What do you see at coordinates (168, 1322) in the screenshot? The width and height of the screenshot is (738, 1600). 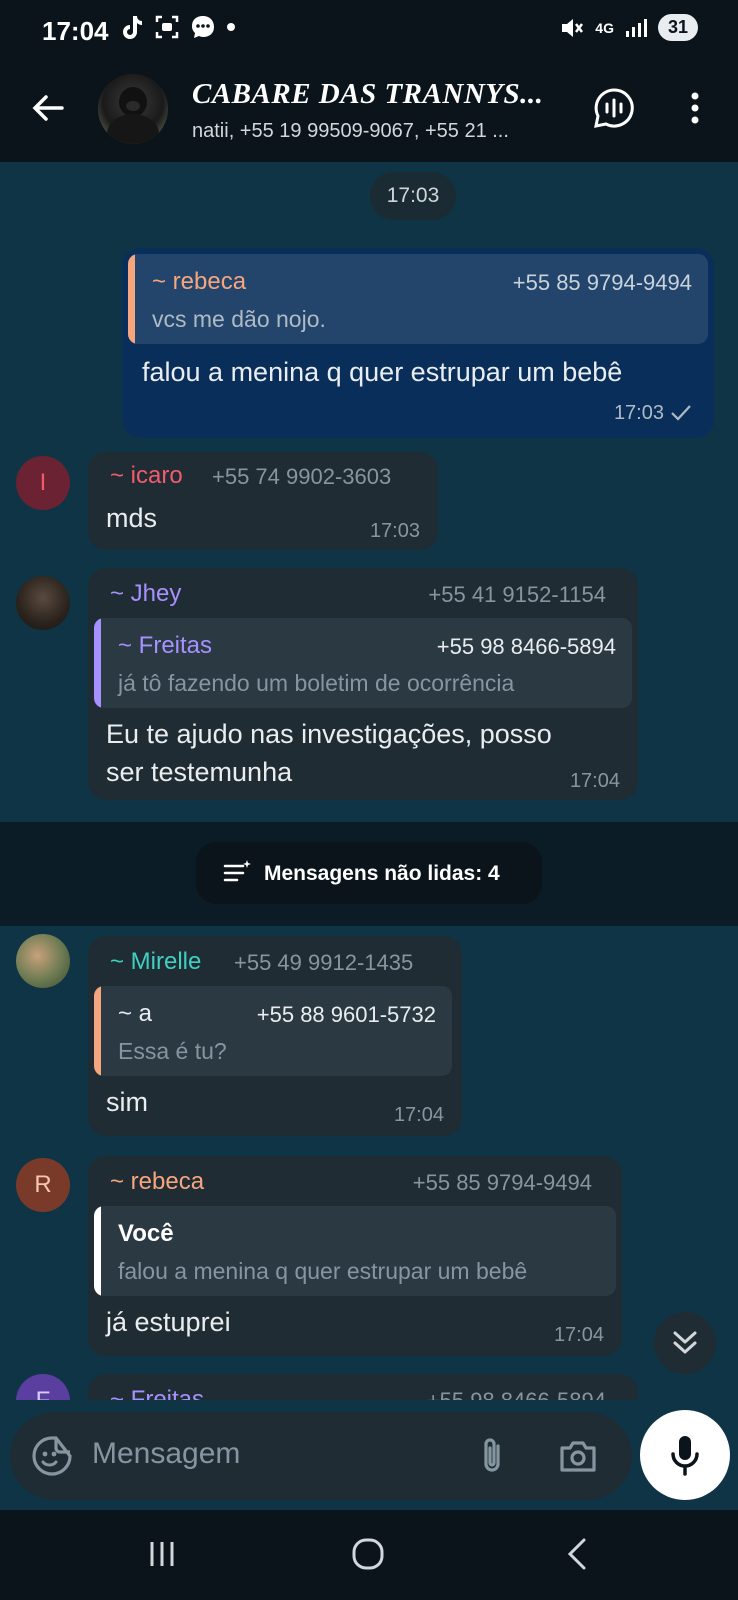 I see `message-text: já estuprei` at bounding box center [168, 1322].